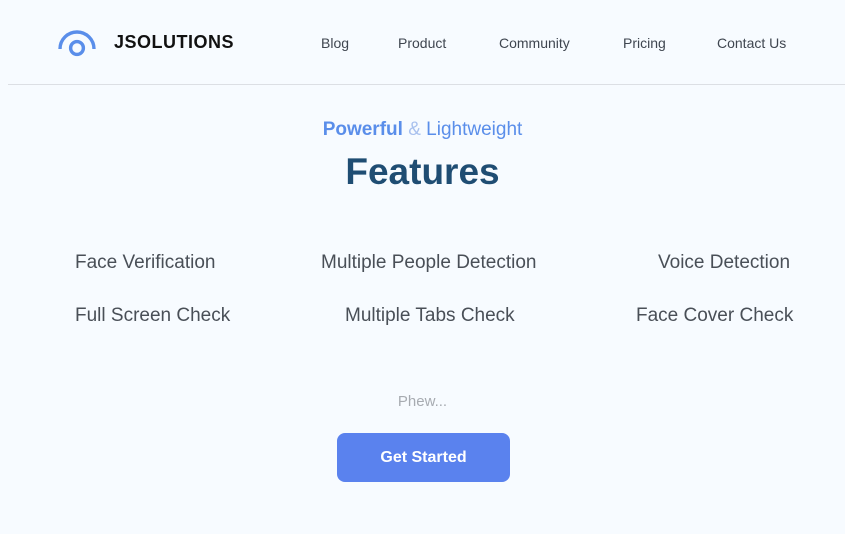 This screenshot has width=845, height=534. What do you see at coordinates (422, 130) in the screenshot?
I see `section-eyebrow: Powerful & Lightweight` at bounding box center [422, 130].